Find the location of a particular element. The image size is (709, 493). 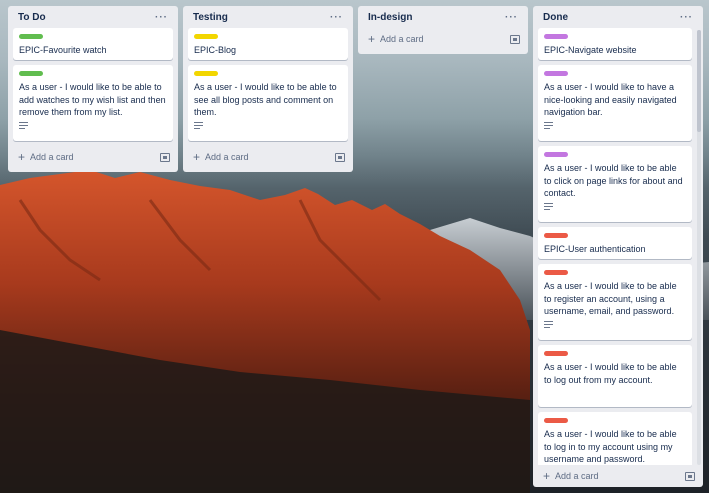

list-title: Done is located at coordinates (555, 17).